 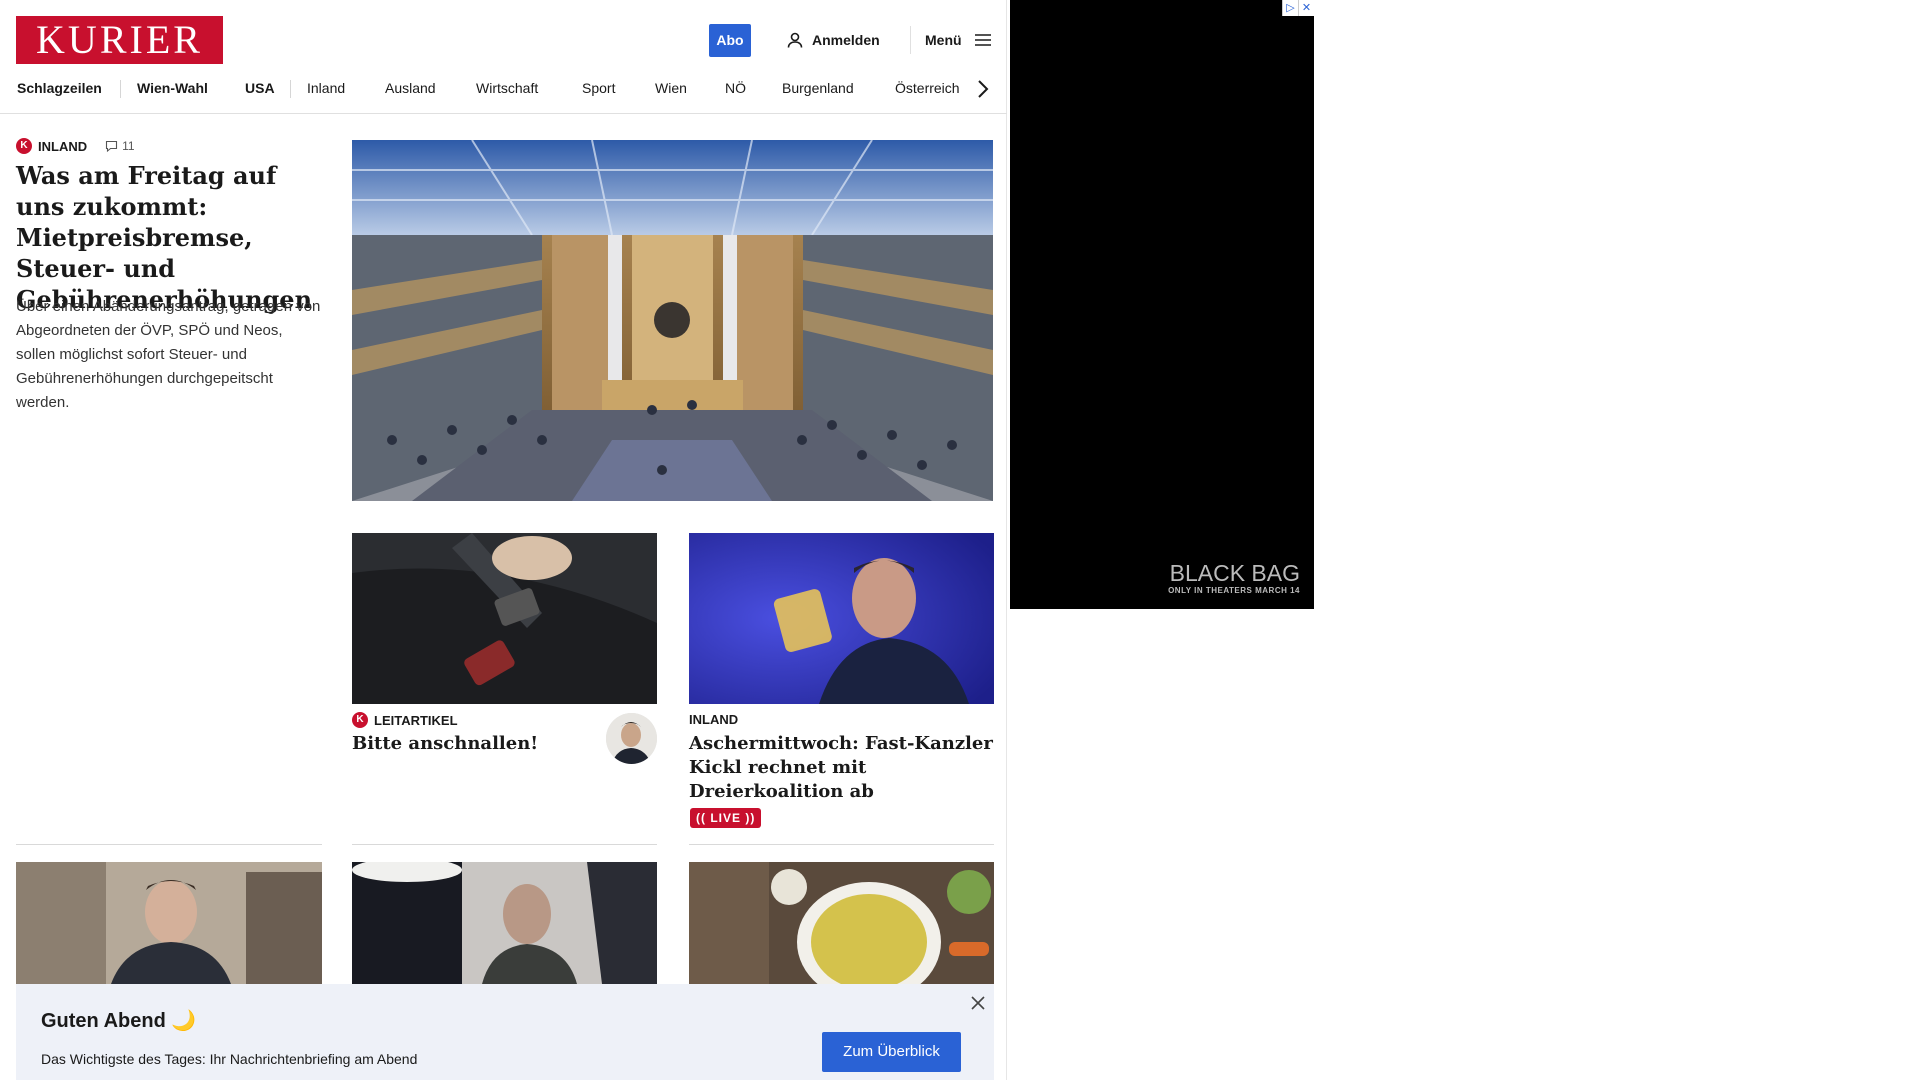 I want to click on abo-button: Abo, so click(x=730, y=40).